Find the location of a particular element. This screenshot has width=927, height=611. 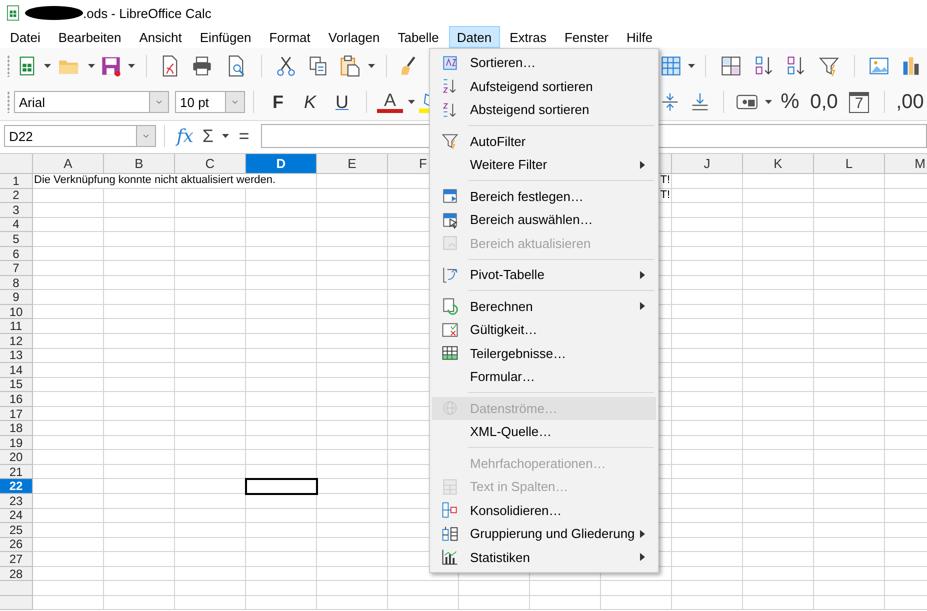

menu-item: Absteigend sortieren is located at coordinates (544, 110).